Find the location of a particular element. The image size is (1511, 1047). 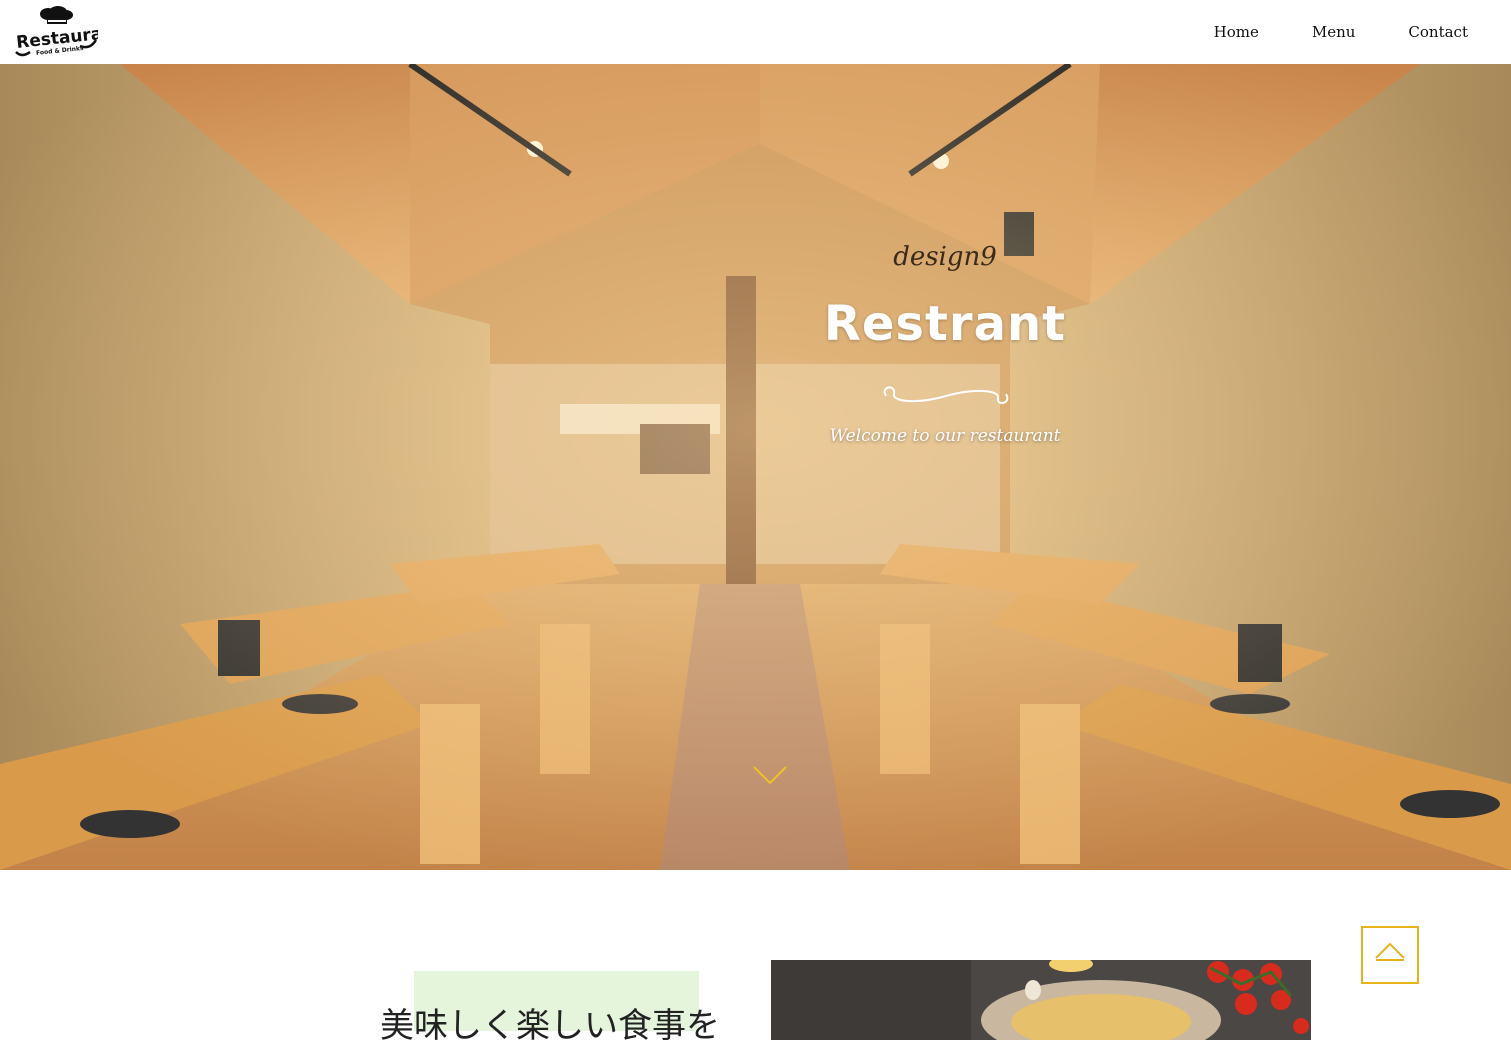

intro-heading: 美味しく楽しい食事を is located at coordinates (550, 1026).